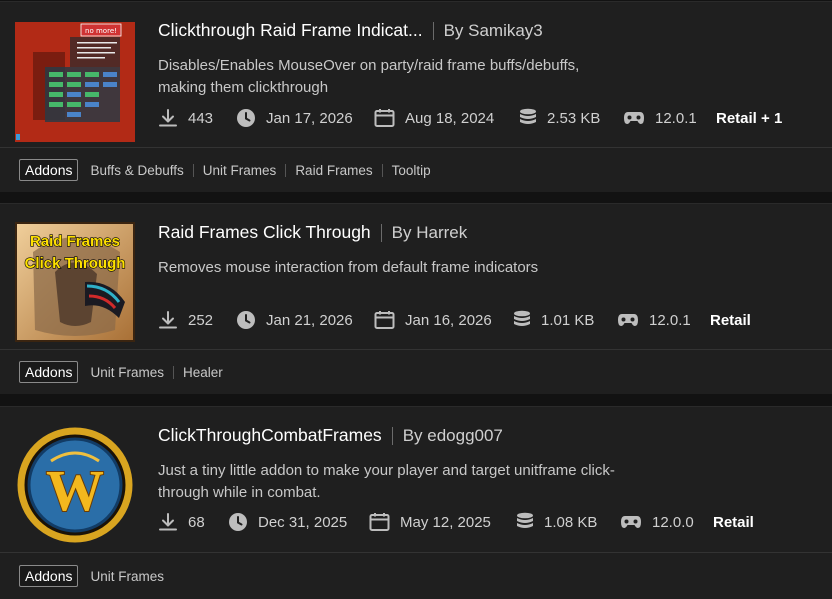 The width and height of the screenshot is (832, 599). Describe the element at coordinates (75, 263) in the screenshot. I see `thumbnail-caption: Click Through` at that location.